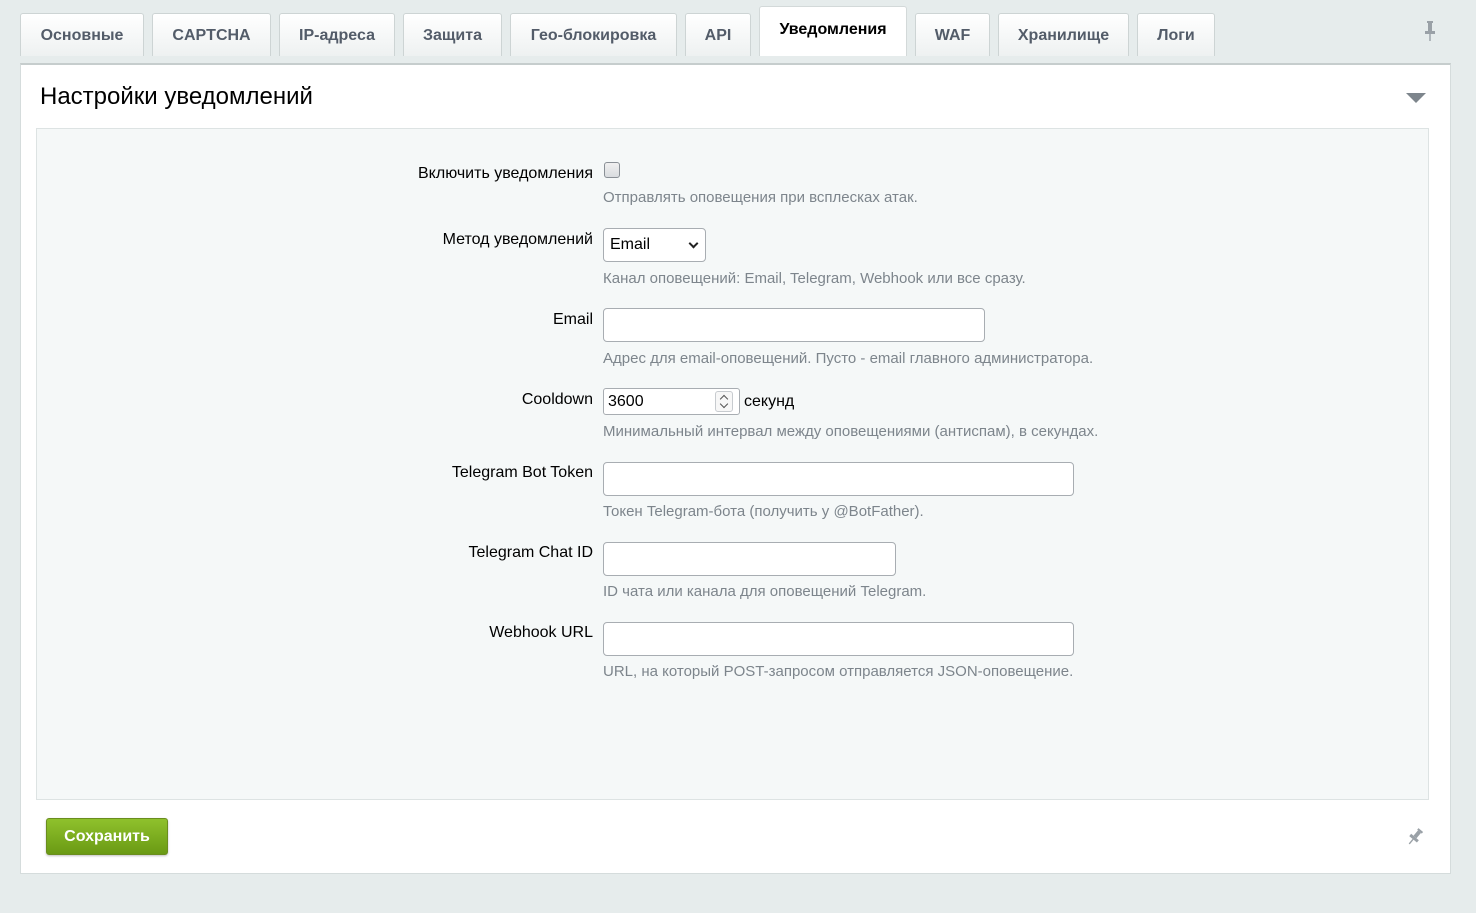  What do you see at coordinates (626, 401) in the screenshot?
I see `cooldown-value: 3600` at bounding box center [626, 401].